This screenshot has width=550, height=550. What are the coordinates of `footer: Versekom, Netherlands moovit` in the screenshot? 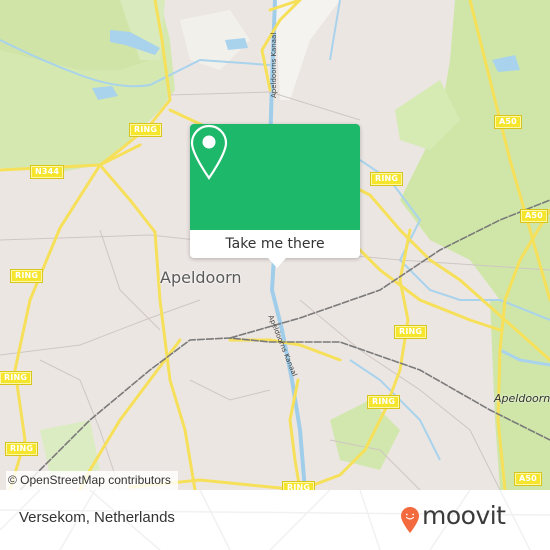 It's located at (275, 520).